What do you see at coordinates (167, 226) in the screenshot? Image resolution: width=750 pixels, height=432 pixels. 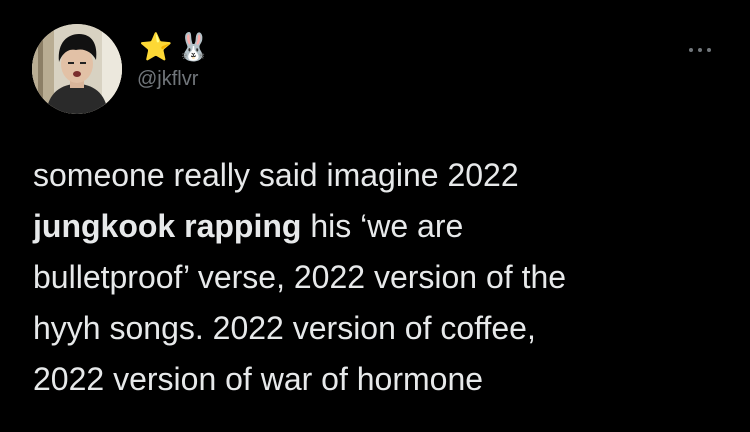 I see `bold-phrase: jungkook rapping` at bounding box center [167, 226].